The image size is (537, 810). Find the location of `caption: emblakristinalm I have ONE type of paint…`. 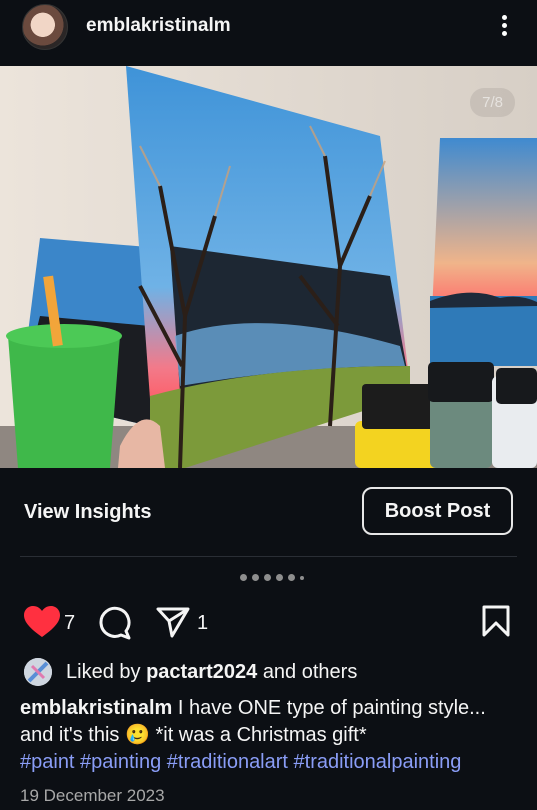

caption: emblakristinalm I have ONE type of paint… is located at coordinates (270, 735).